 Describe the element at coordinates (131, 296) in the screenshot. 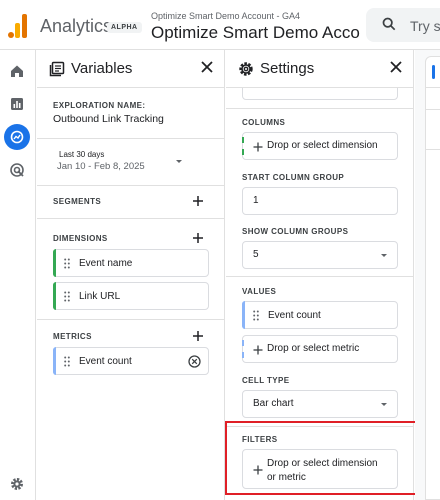

I see `dimension-chip: Link URL` at that location.